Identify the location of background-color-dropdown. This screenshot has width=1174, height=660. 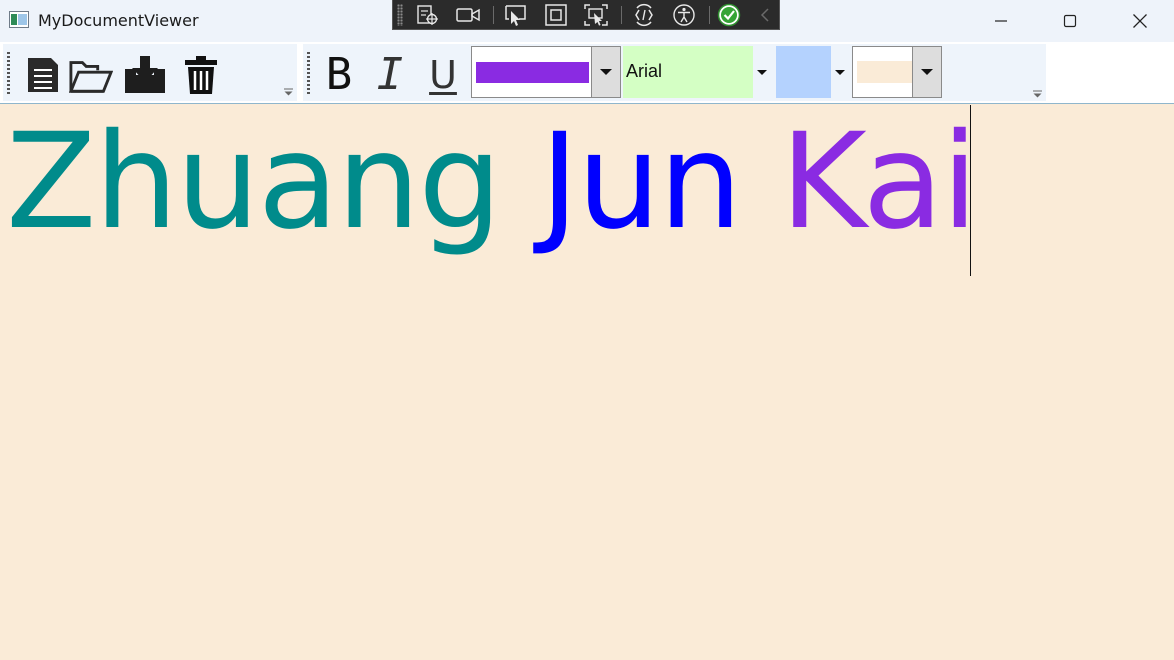
(897, 72).